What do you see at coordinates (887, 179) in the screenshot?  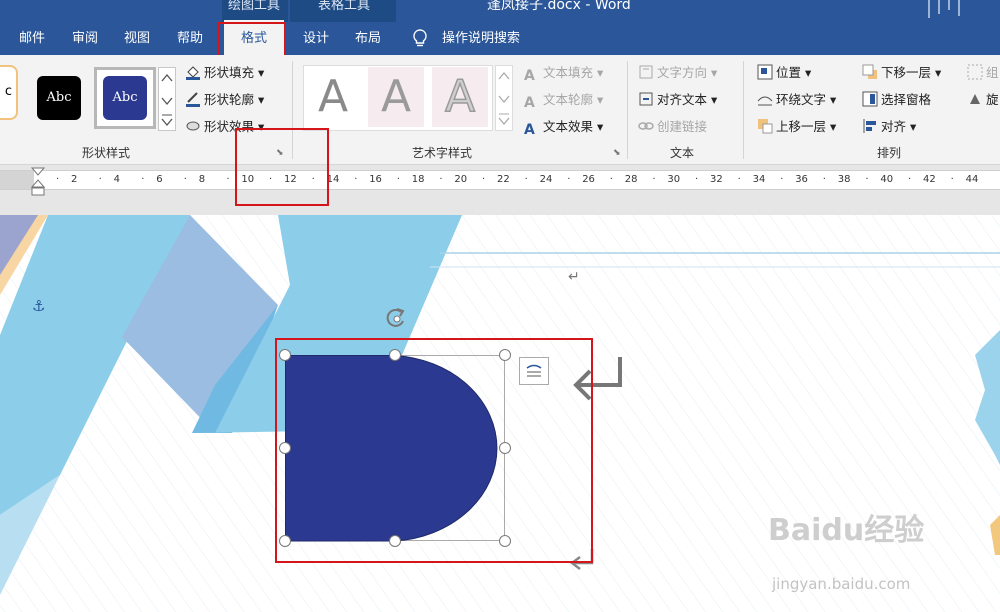 I see `ruler-number: 40` at bounding box center [887, 179].